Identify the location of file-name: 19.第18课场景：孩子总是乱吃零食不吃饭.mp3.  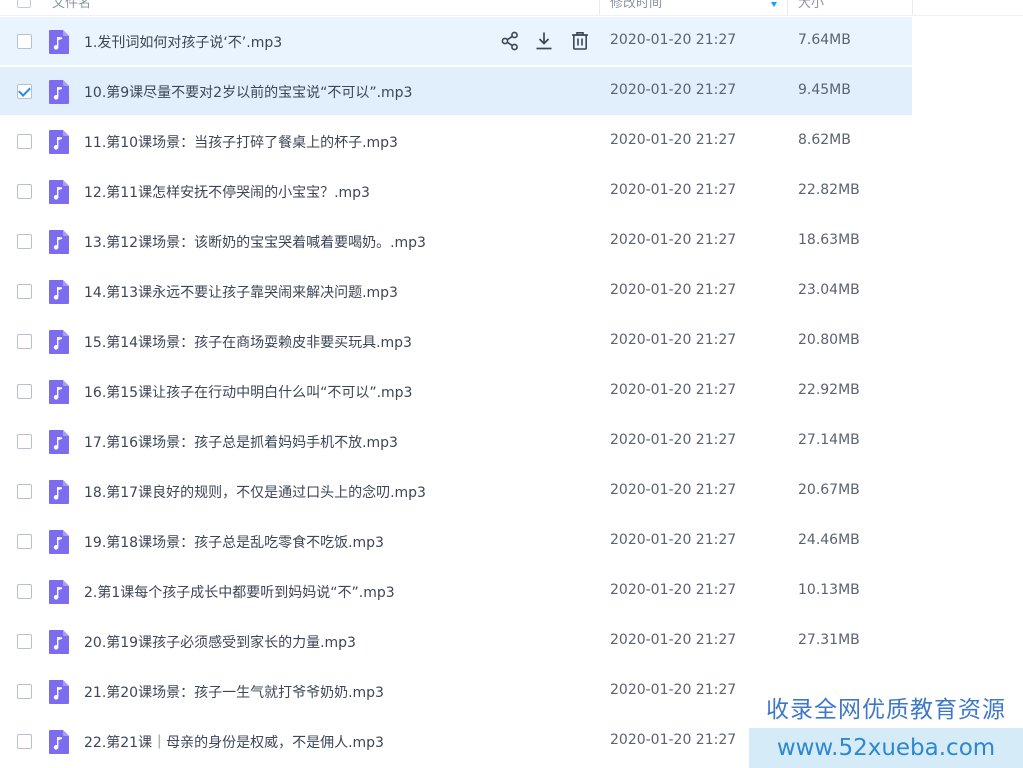
(234, 542).